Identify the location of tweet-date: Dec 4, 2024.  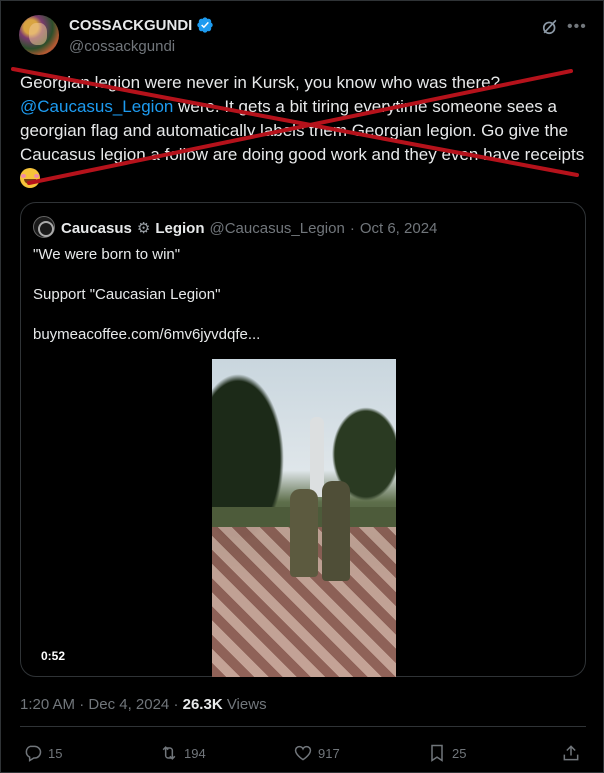
(128, 704).